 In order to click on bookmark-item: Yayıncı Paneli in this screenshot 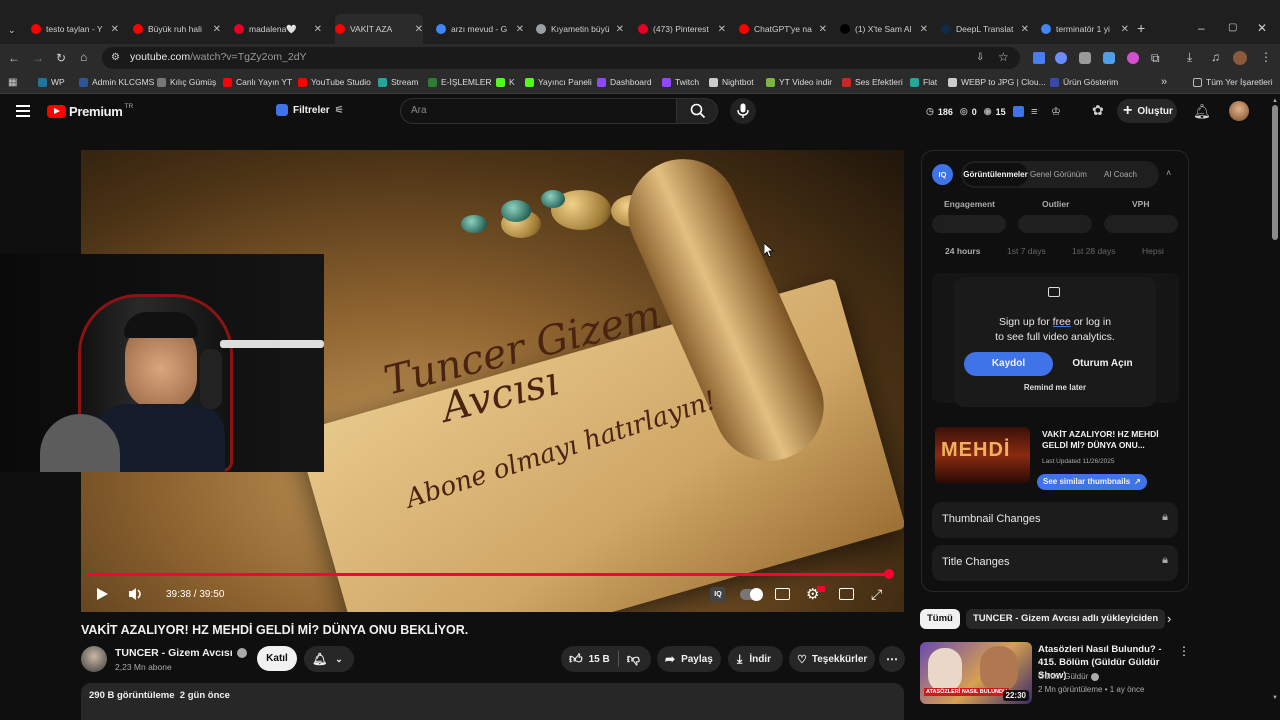, I will do `click(558, 82)`.